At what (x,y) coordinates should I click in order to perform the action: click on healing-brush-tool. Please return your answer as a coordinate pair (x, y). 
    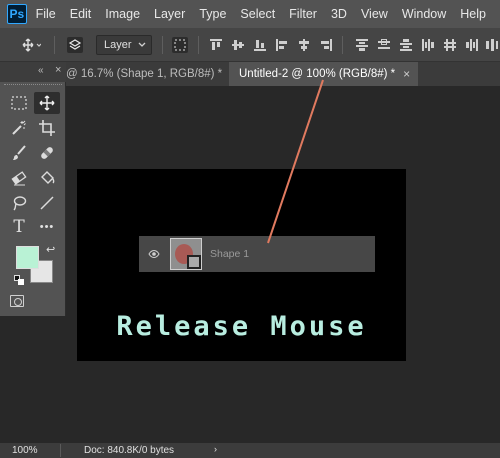
    Looking at the image, I should click on (47, 153).